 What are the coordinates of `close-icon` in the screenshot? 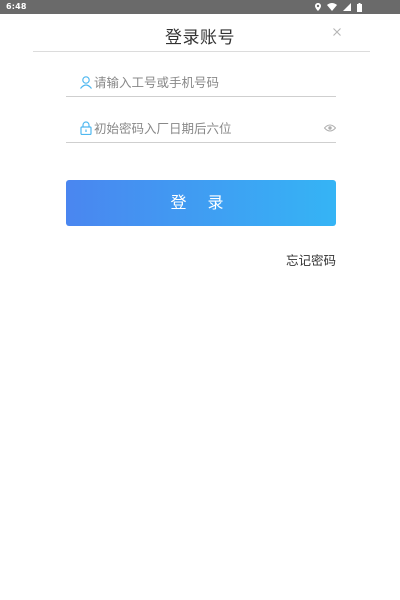 It's located at (337, 32).